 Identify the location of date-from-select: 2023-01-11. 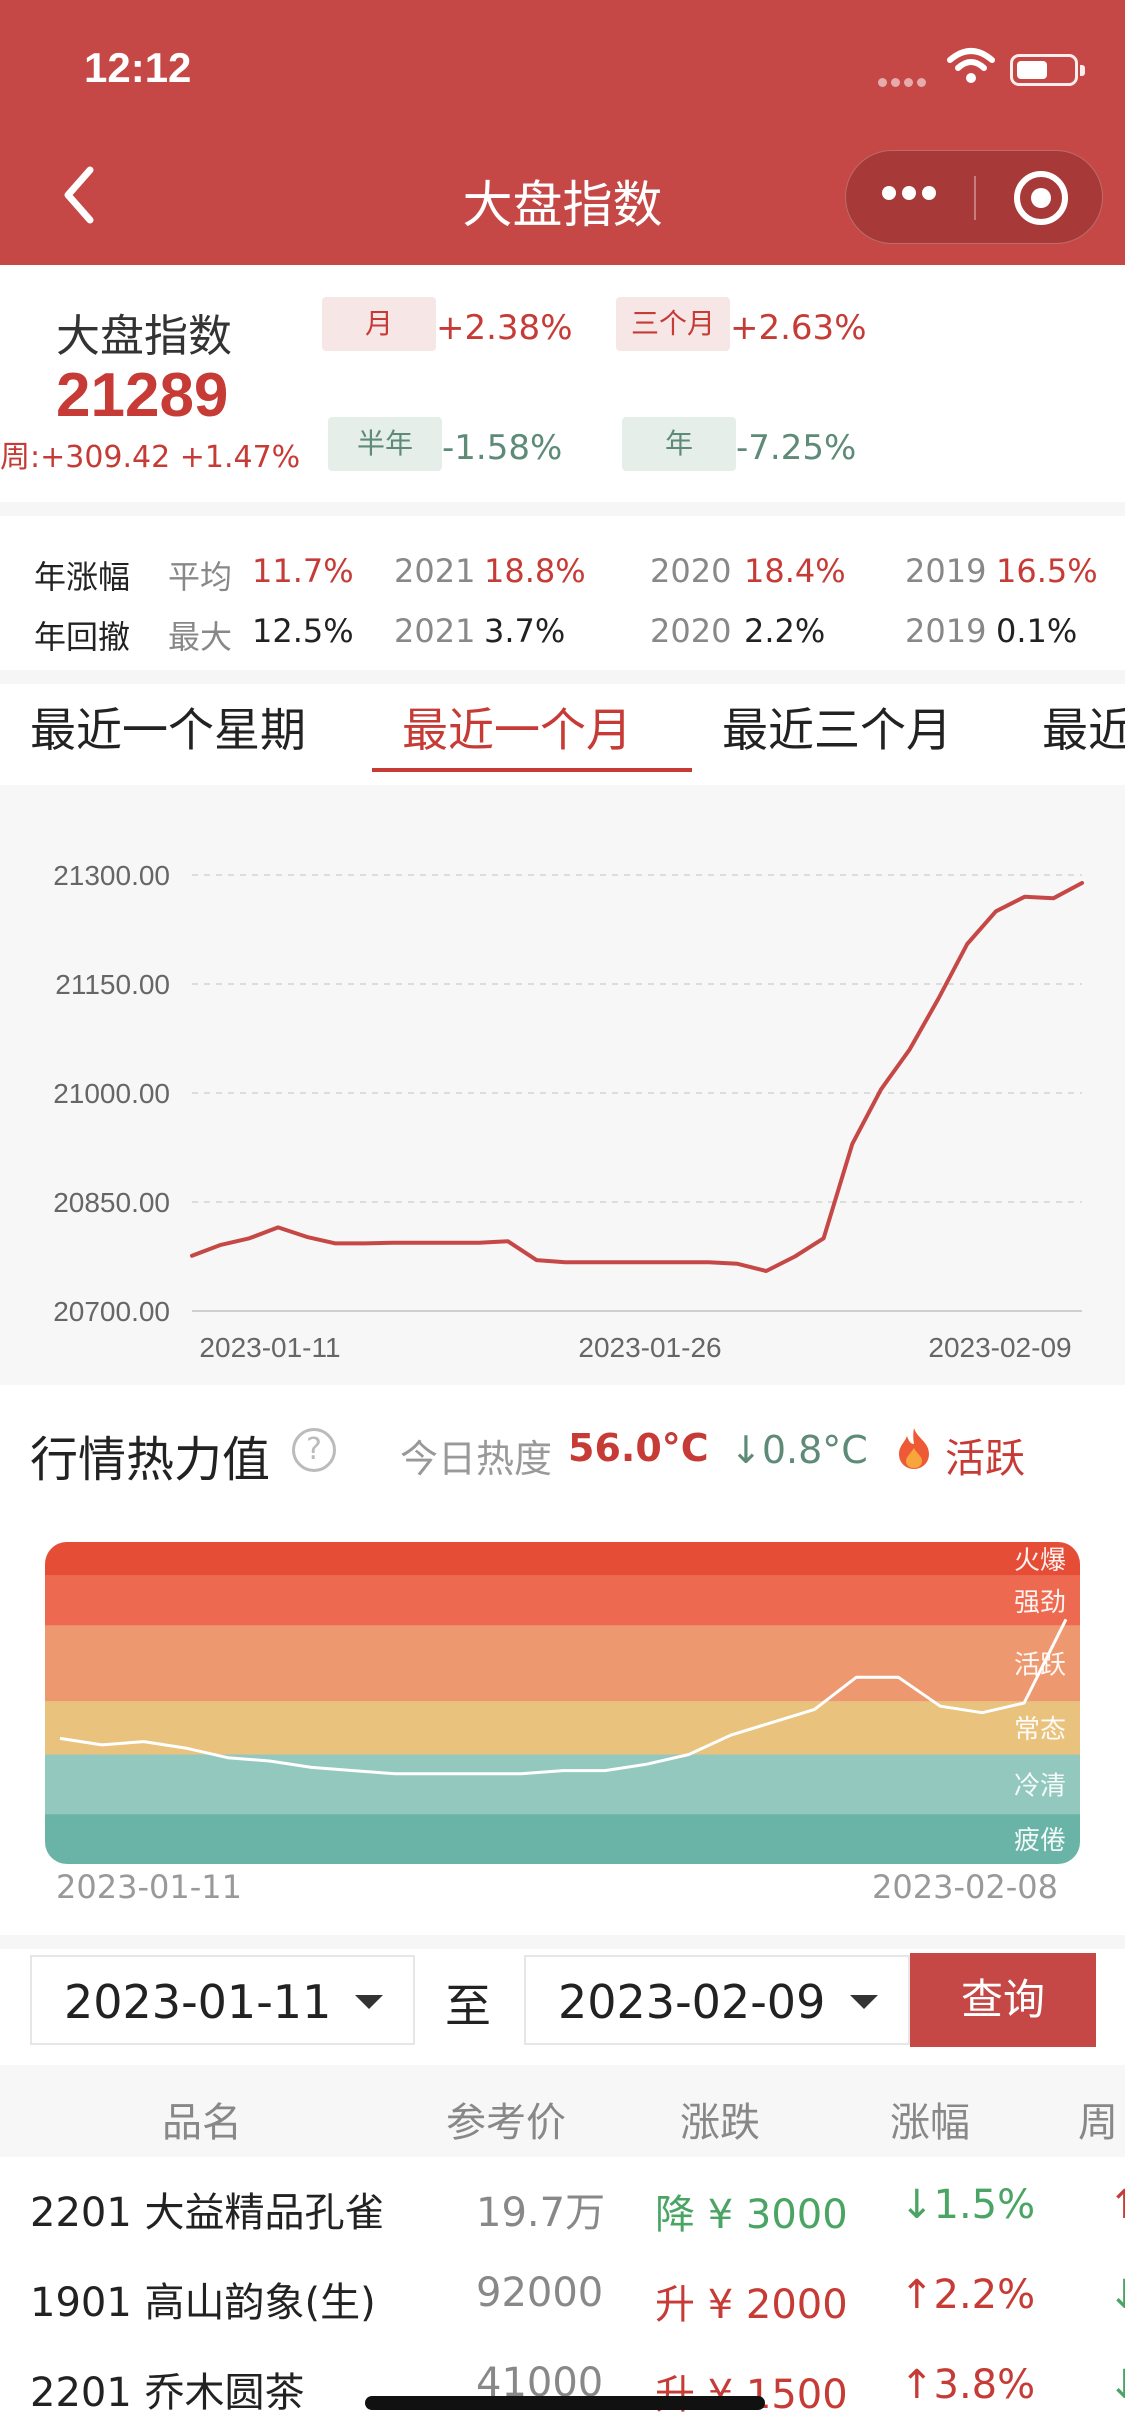
(222, 2000).